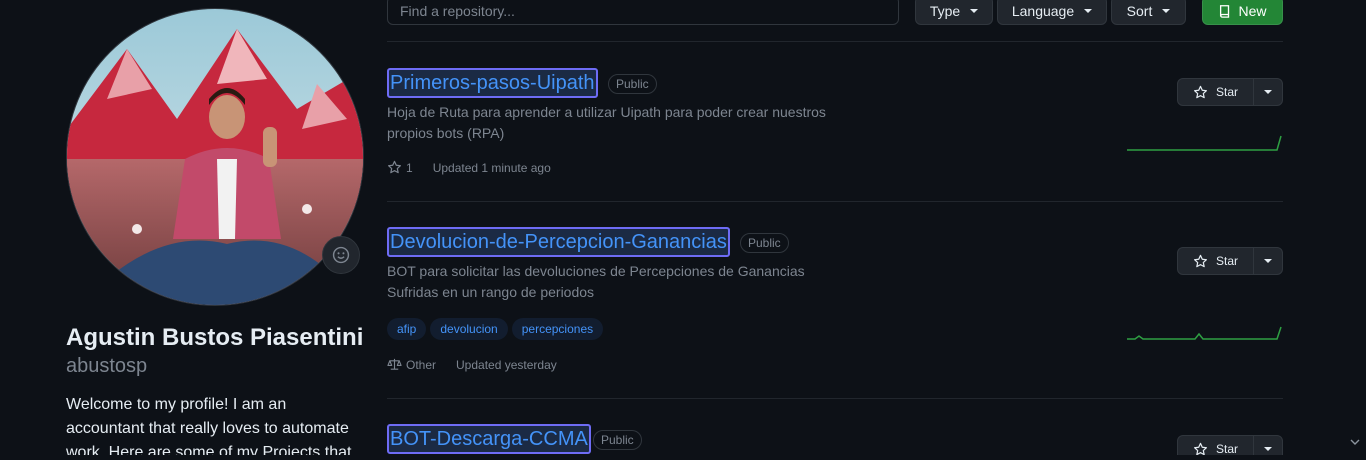  I want to click on smiley-icon, so click(341, 255).